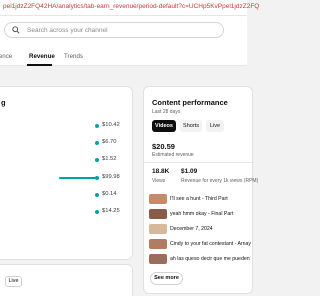  I want to click on see-more-button: See more, so click(166, 278).